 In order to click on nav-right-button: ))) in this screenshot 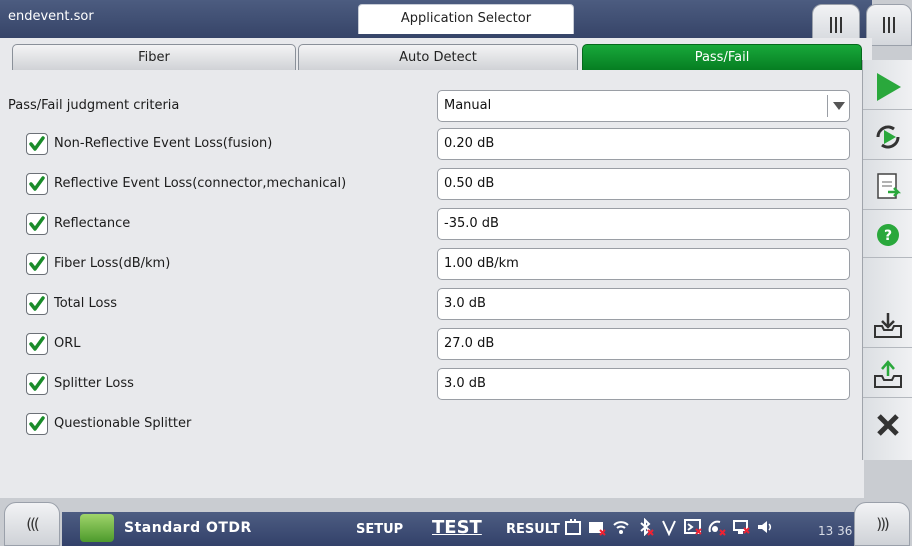, I will do `click(882, 524)`.